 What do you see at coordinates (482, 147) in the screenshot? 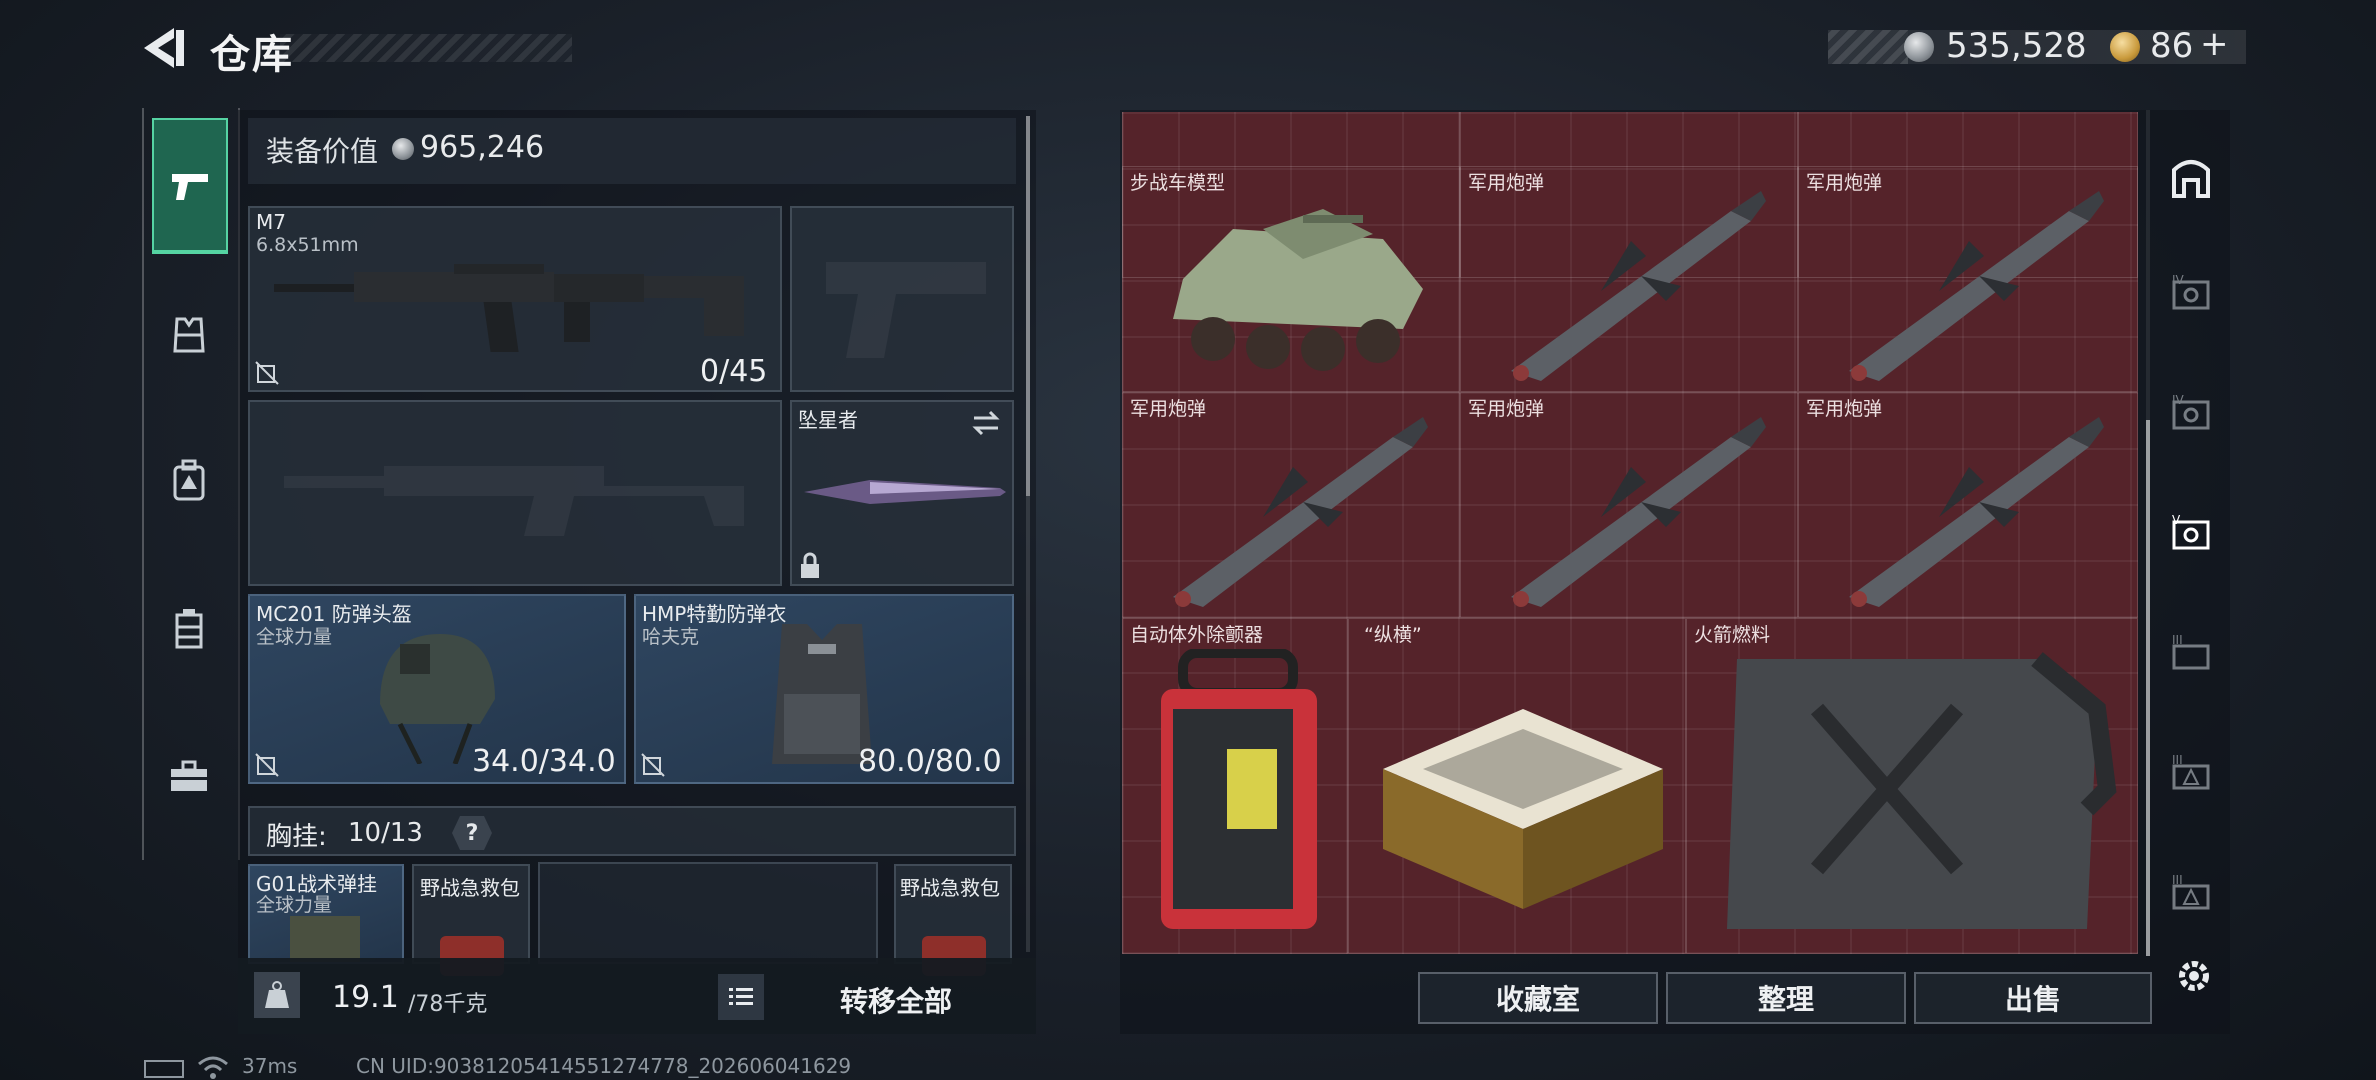
I see `equipment-value: 965,246` at bounding box center [482, 147].